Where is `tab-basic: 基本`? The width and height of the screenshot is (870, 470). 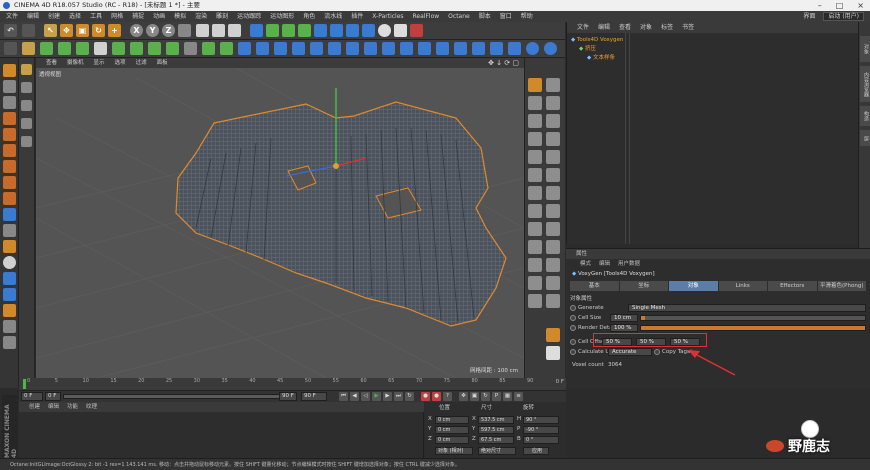
tab-basic: 基本 is located at coordinates (594, 286).